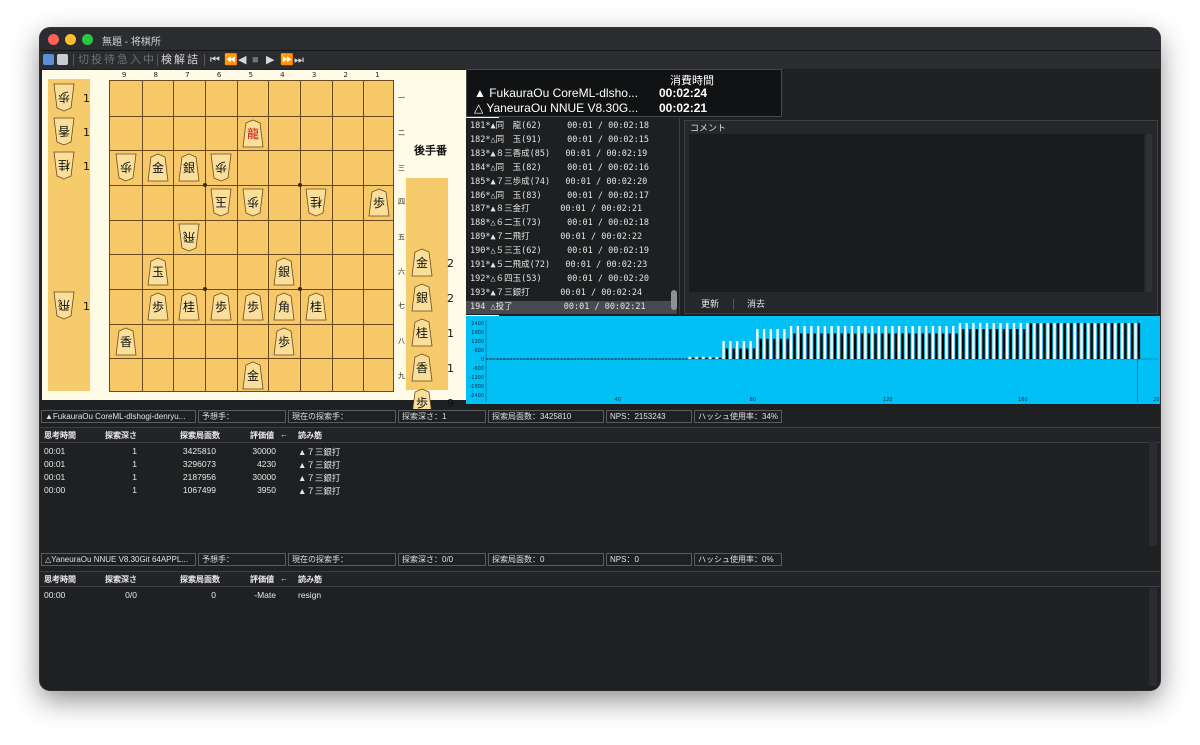  Describe the element at coordinates (96, 60) in the screenshot. I see `toolbar-kanji-button-2: 投` at that location.